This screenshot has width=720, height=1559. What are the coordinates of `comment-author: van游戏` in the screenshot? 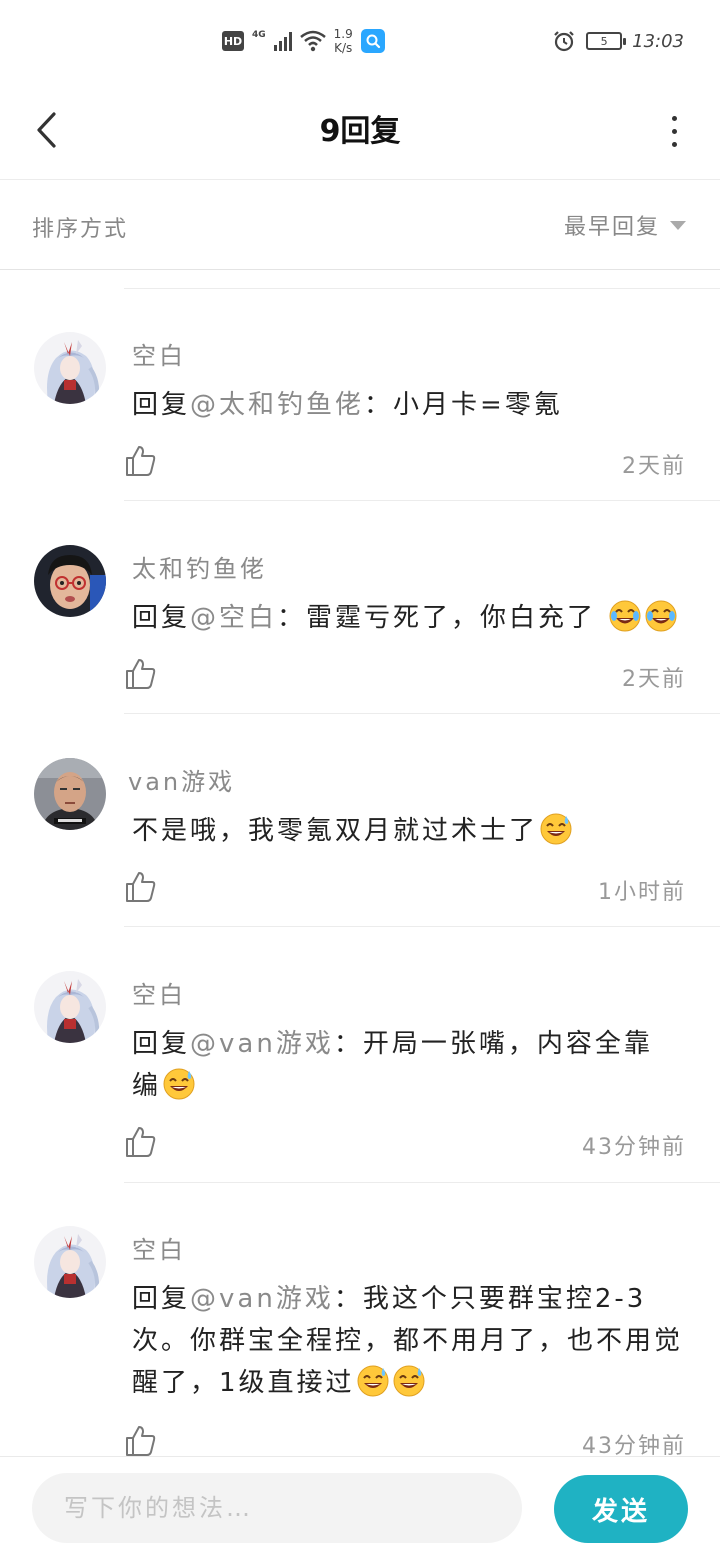 It's located at (181, 779).